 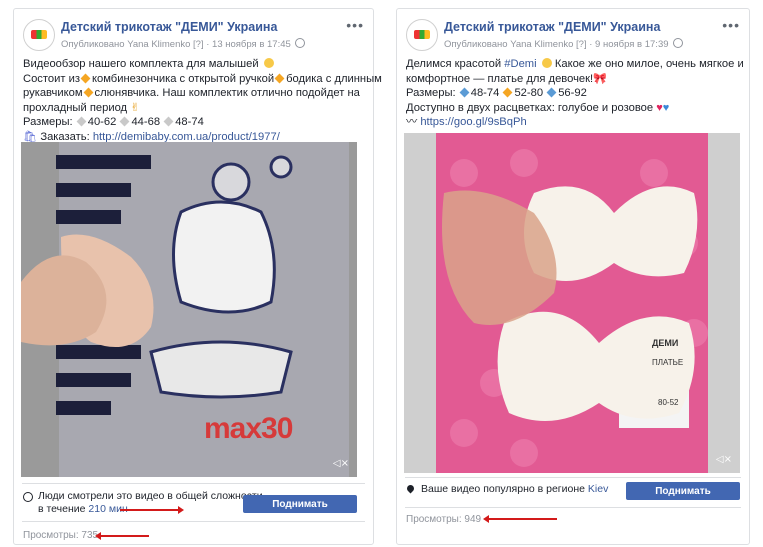 What do you see at coordinates (65, 136) in the screenshot?
I see `order-label: Заказать:` at bounding box center [65, 136].